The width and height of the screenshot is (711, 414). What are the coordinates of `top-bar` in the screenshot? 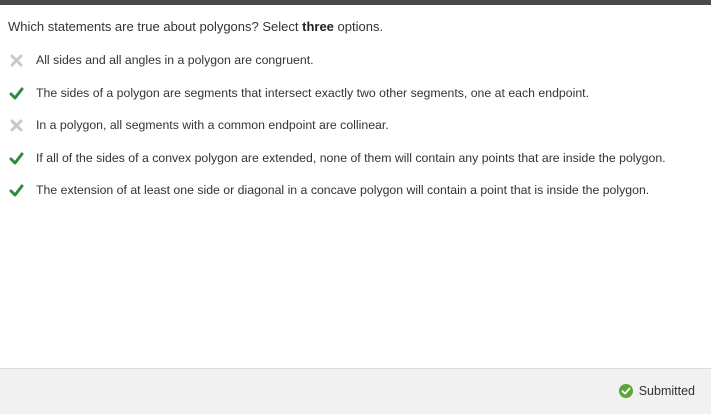 It's located at (355, 2).